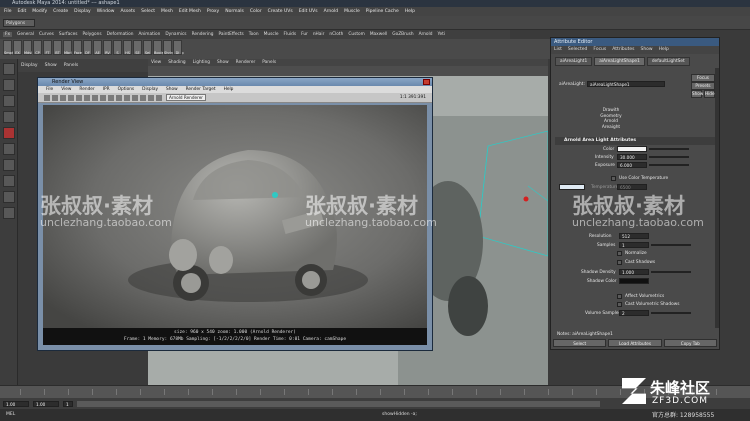  What do you see at coordinates (186, 97) in the screenshot?
I see `renderer-dropdown: Arnold Renderer` at bounding box center [186, 97].